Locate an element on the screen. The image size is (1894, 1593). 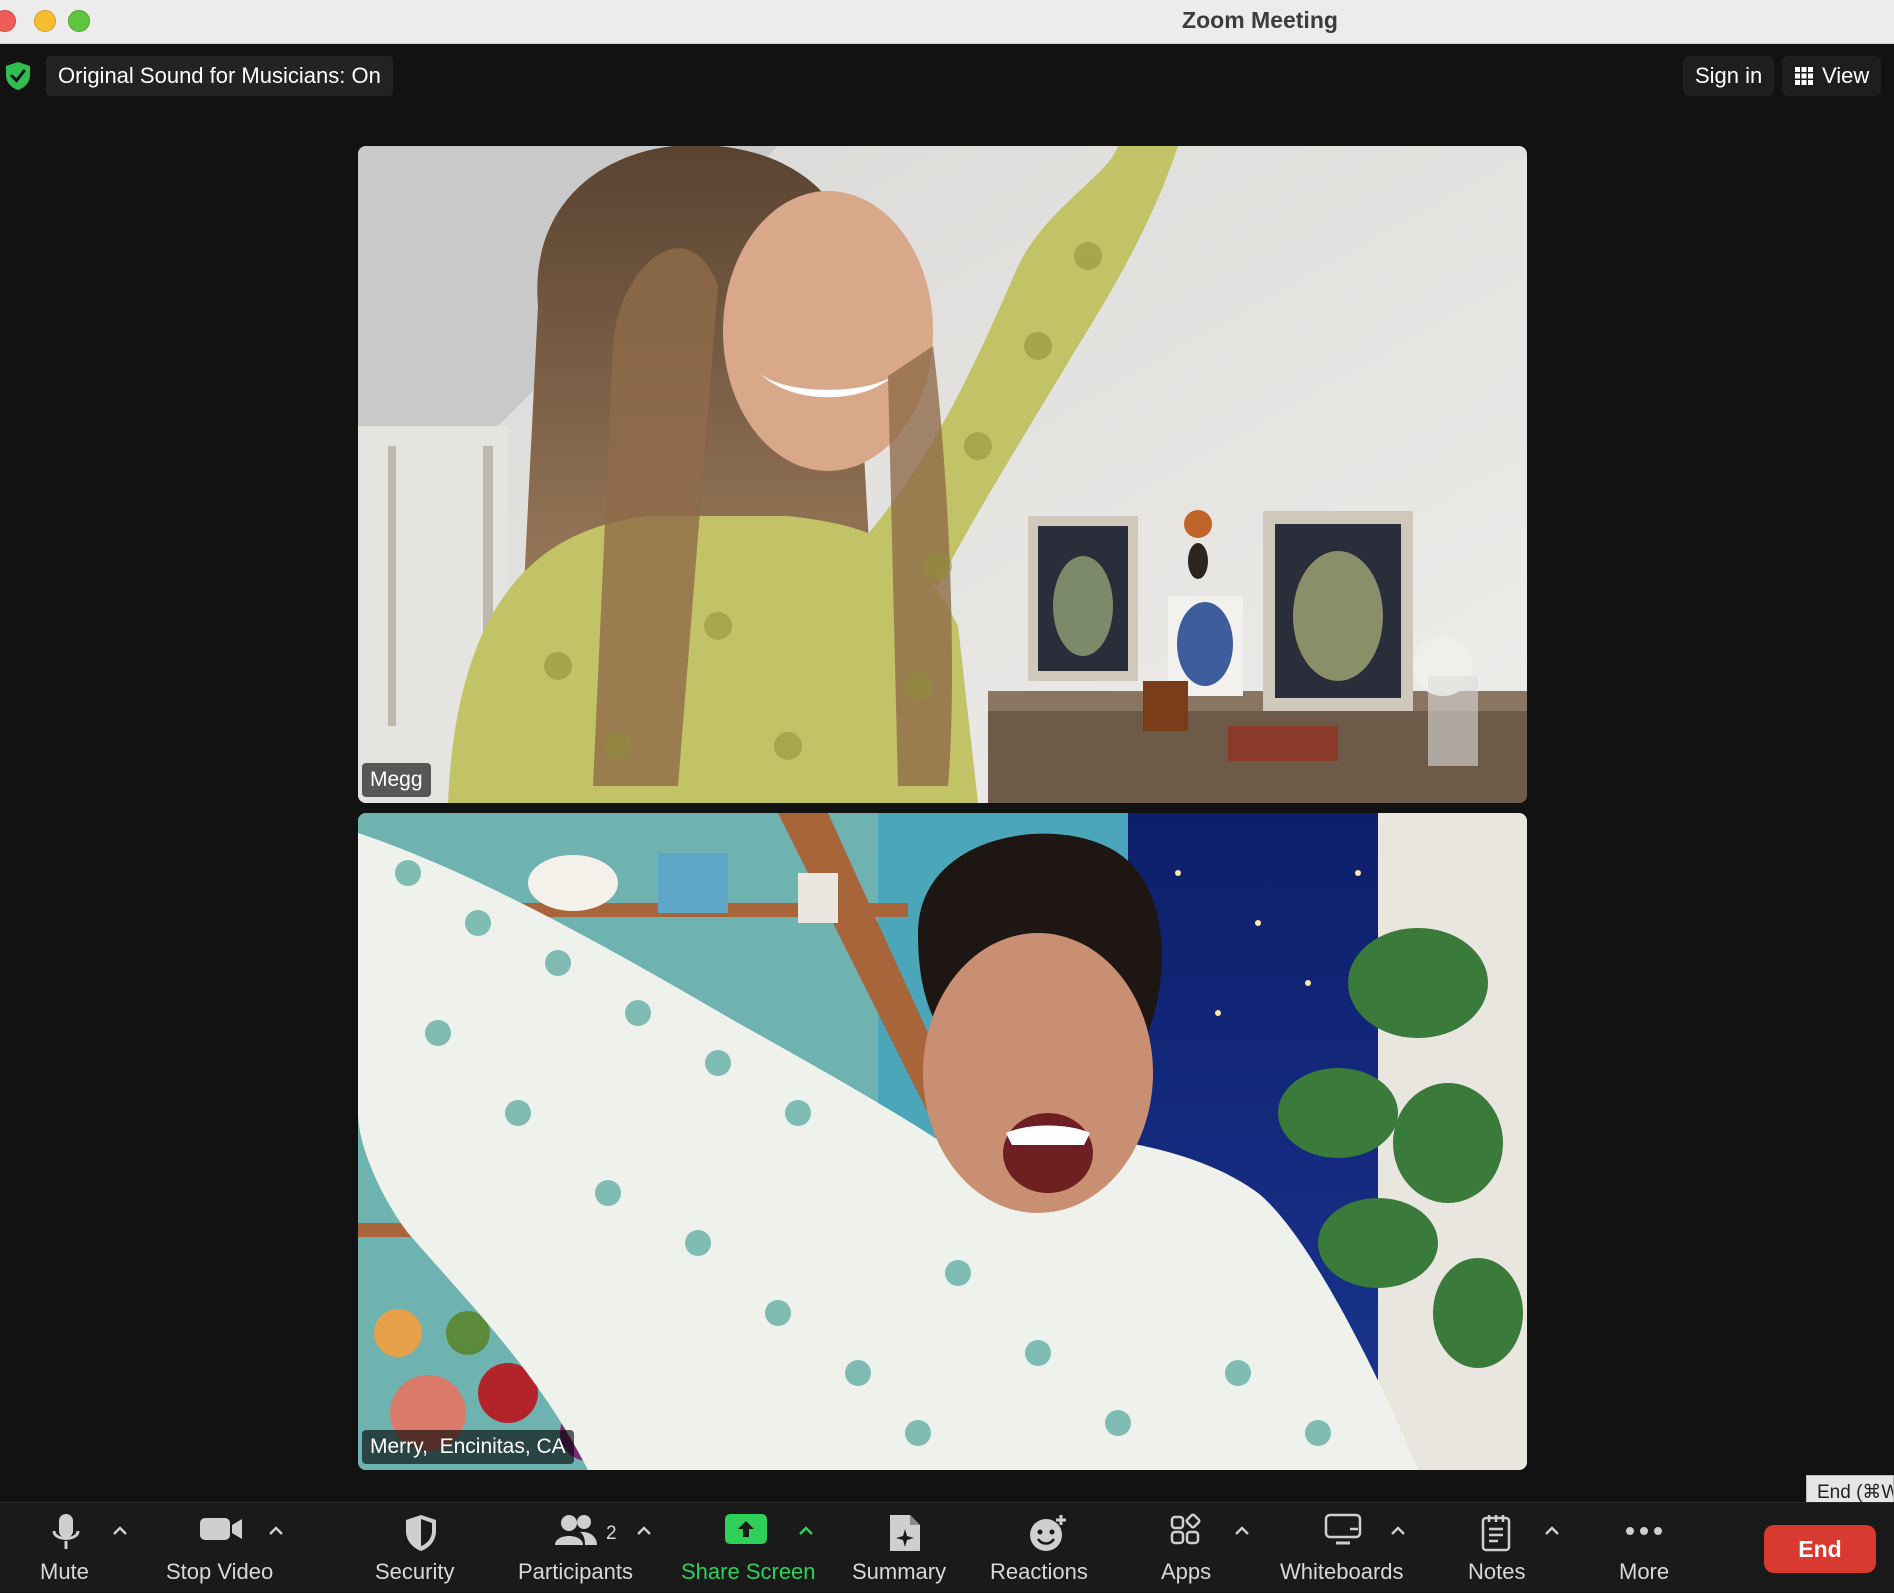
apps-icon is located at coordinates (1185, 1529).